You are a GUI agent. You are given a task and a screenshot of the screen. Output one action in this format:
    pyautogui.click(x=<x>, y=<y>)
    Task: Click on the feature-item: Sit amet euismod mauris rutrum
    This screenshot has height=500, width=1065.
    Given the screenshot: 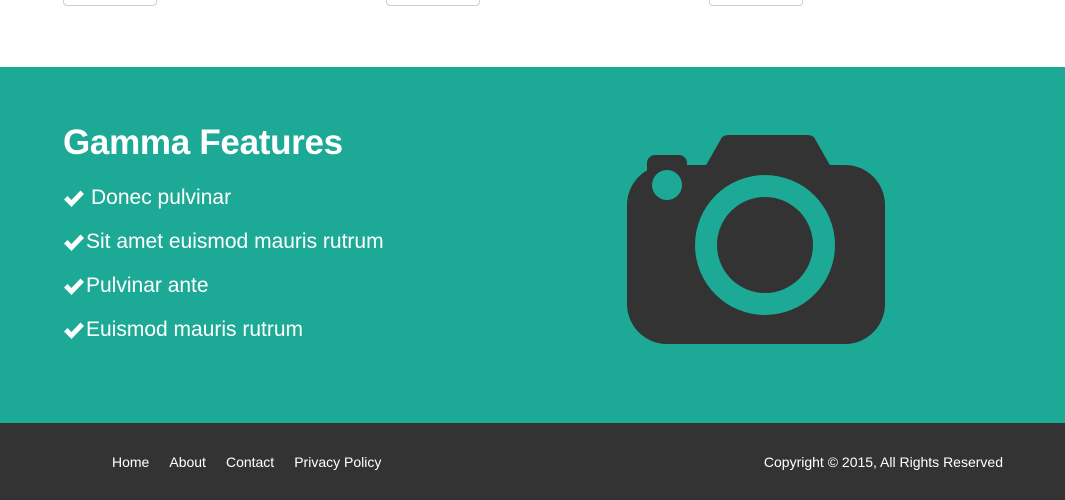 What is the action you would take?
    pyautogui.click(x=223, y=252)
    